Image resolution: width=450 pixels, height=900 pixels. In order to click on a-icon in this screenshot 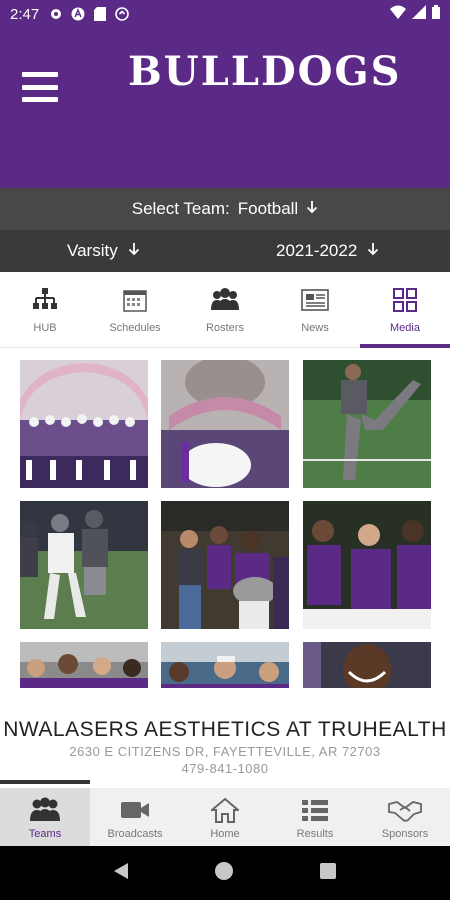, I will do `click(78, 14)`.